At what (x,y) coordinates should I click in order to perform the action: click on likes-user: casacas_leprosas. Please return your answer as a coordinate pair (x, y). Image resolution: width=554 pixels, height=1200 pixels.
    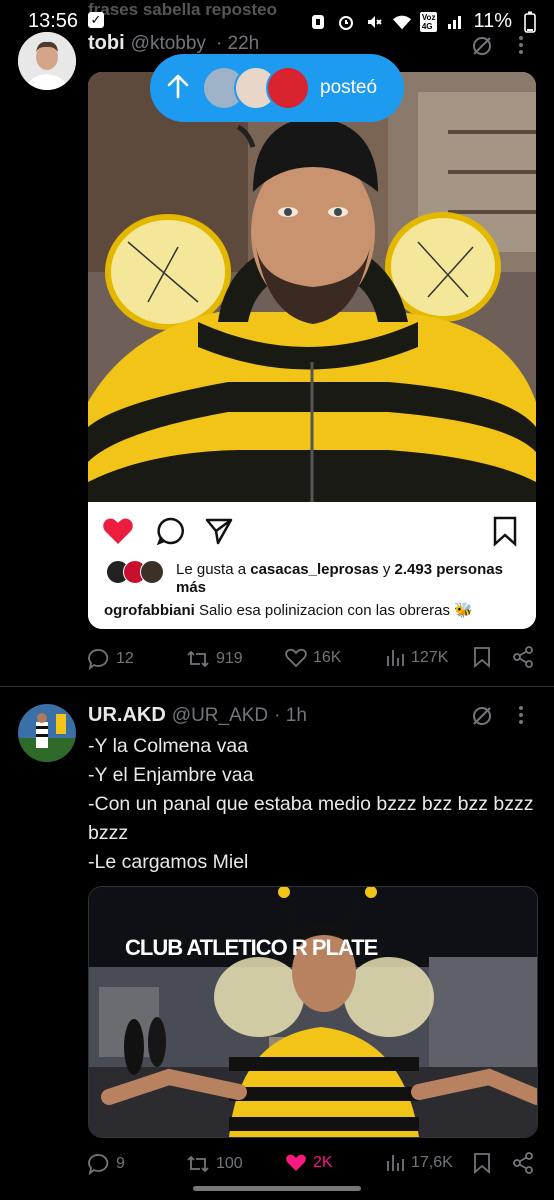
    Looking at the image, I should click on (314, 569).